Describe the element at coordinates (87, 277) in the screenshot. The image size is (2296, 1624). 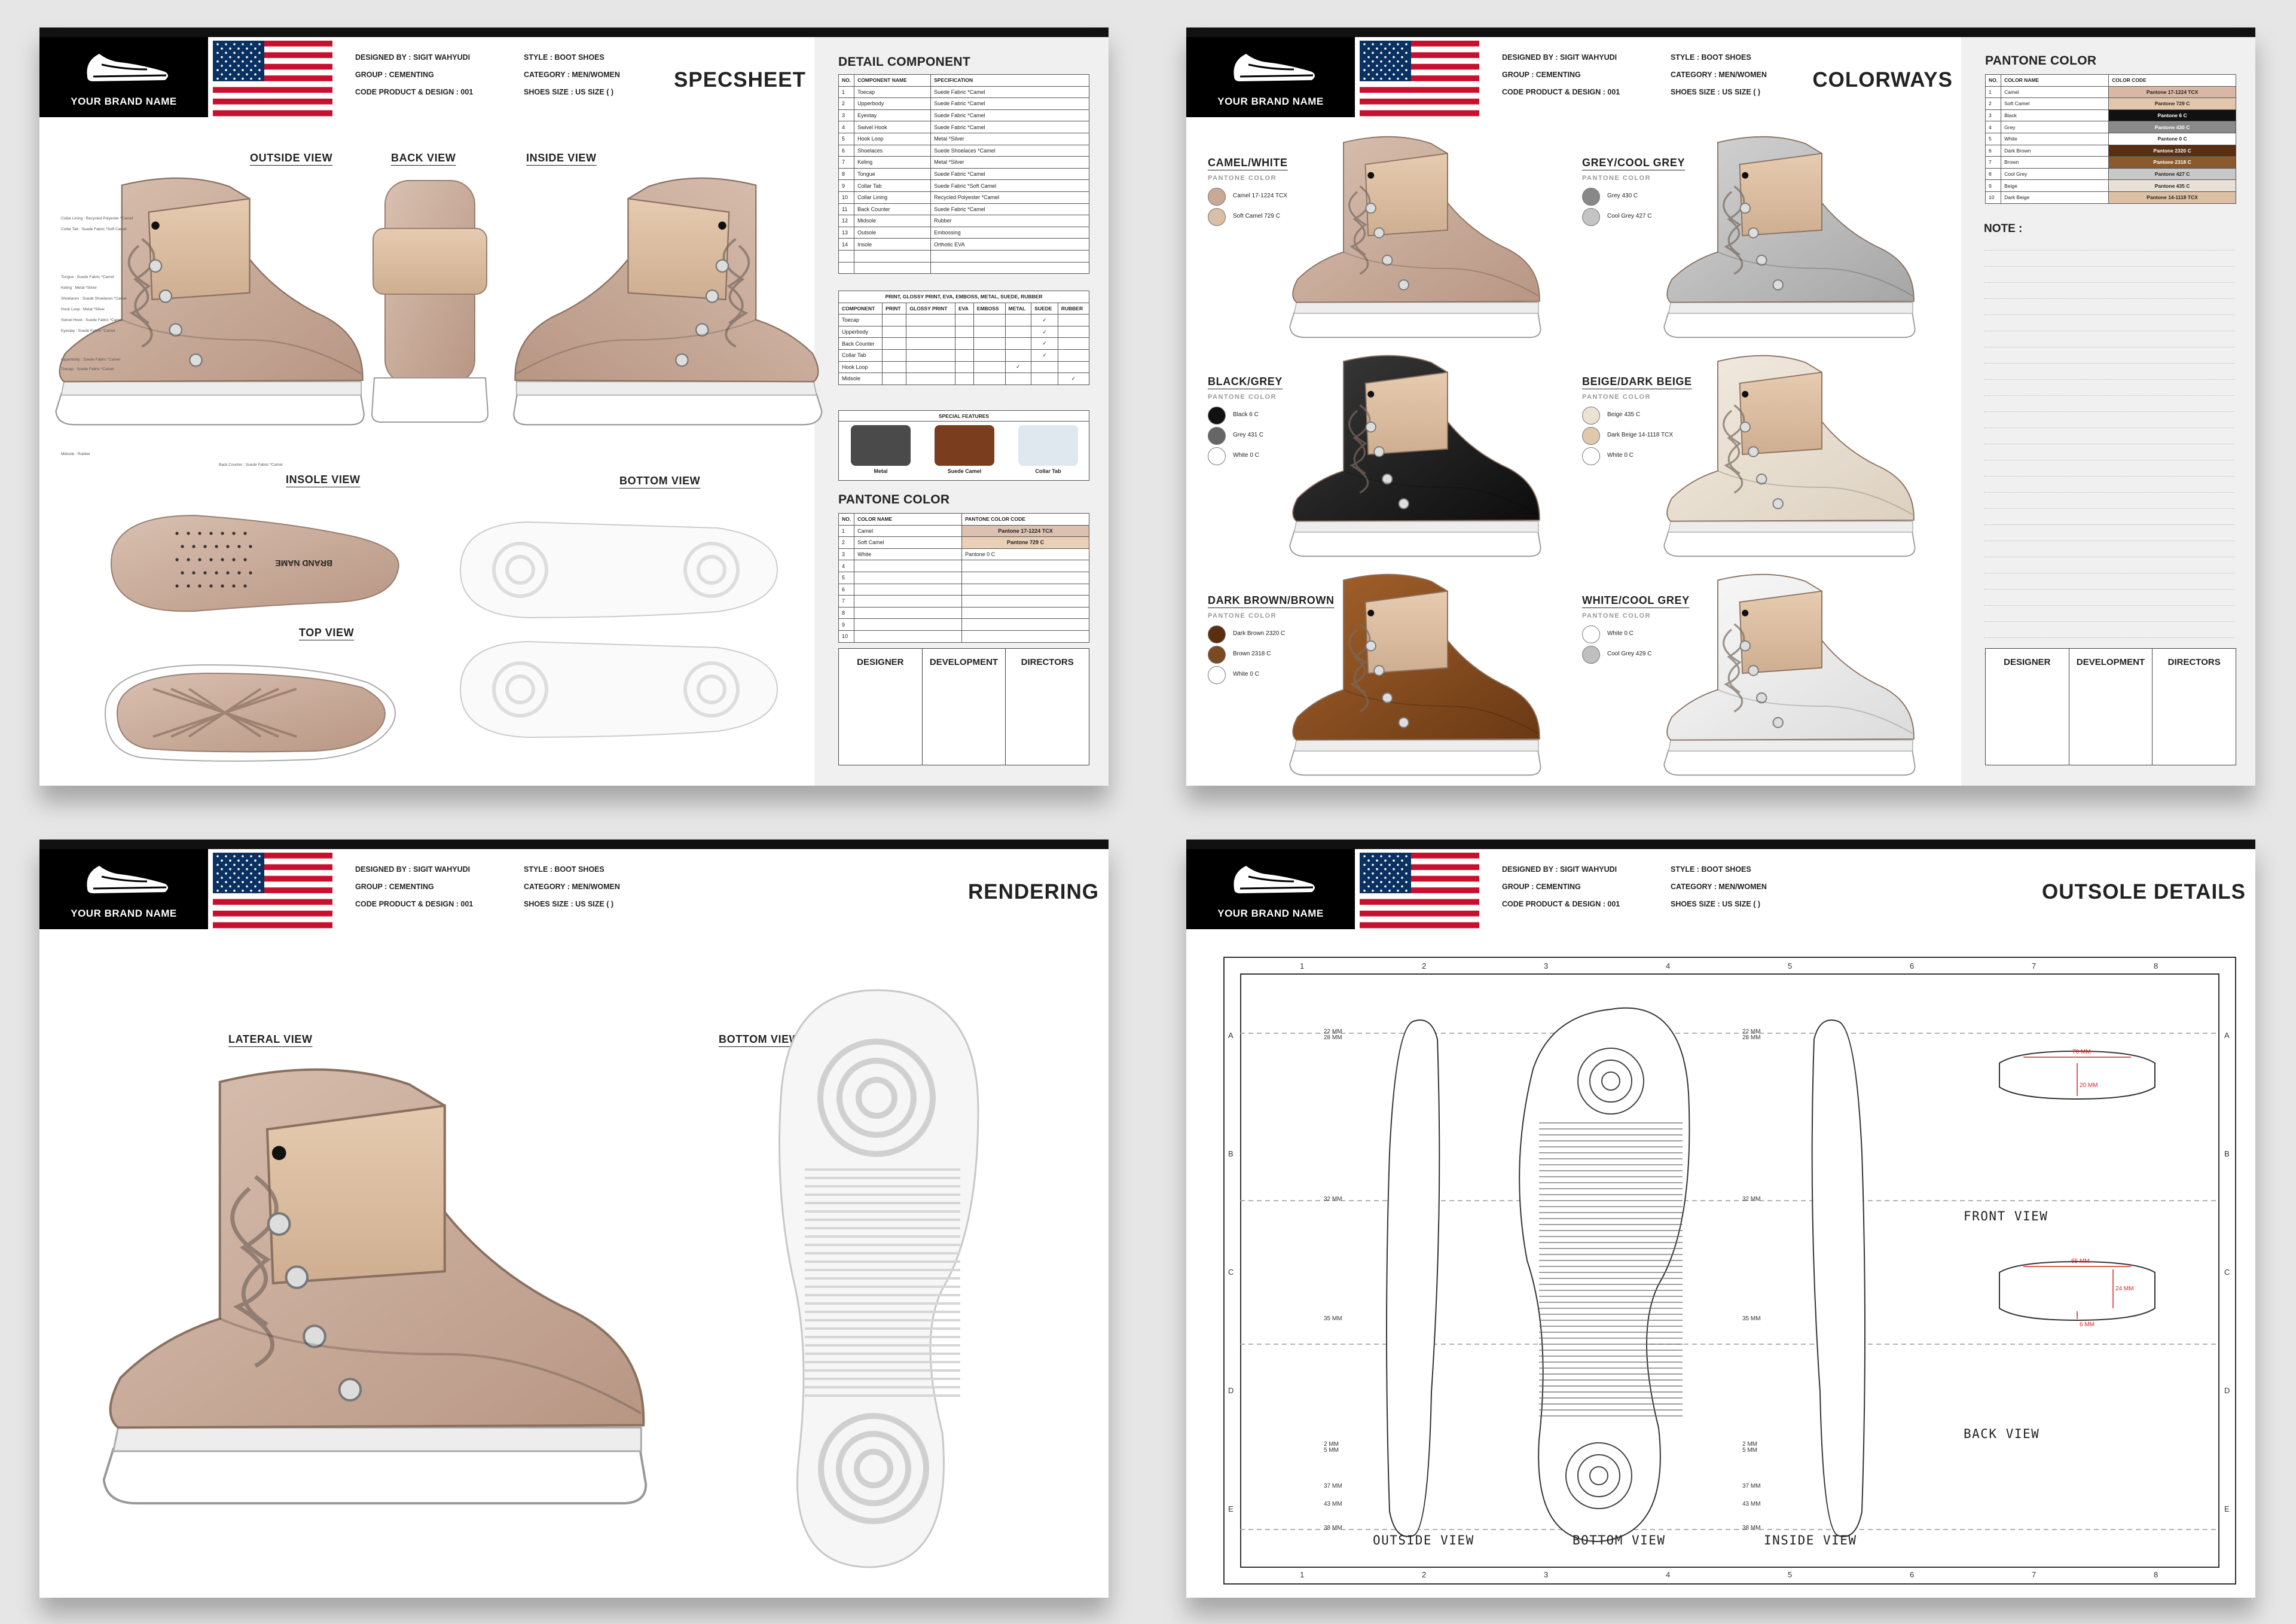
I see `spec-callout: Tongue : Suede Fabric *Camel` at that location.